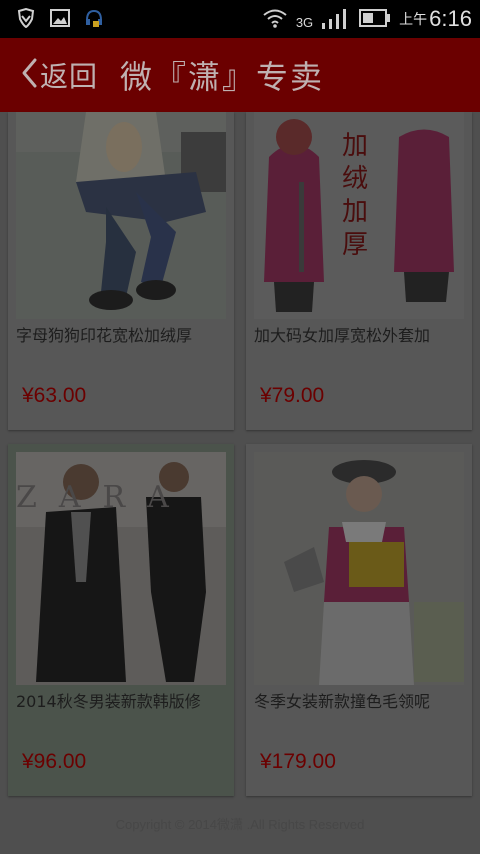 The image size is (480, 854). Describe the element at coordinates (94, 20) in the screenshot. I see `headset-icon` at that location.